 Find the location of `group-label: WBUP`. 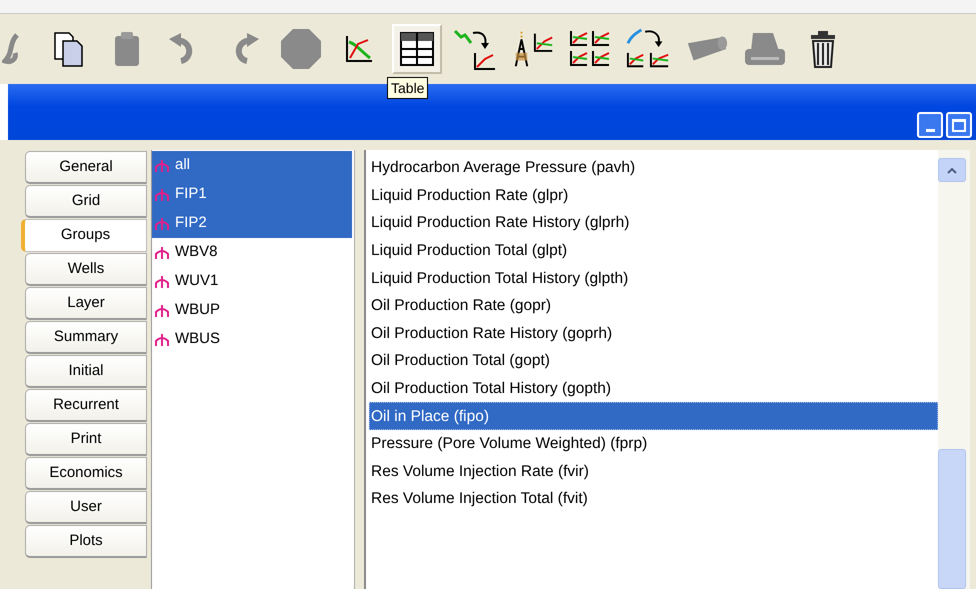

group-label: WBUP is located at coordinates (197, 310).